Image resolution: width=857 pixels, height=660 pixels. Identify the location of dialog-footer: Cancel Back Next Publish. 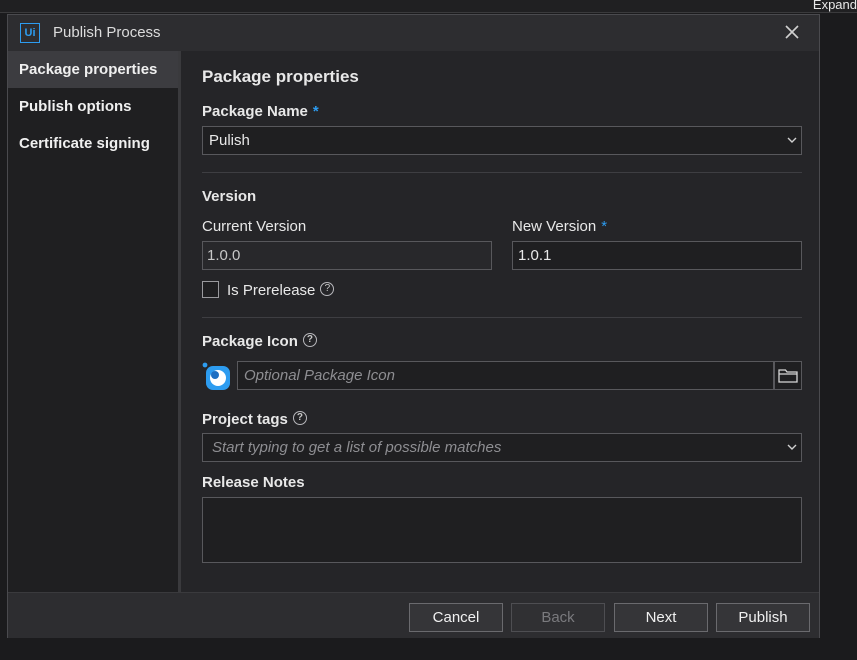
(413, 615).